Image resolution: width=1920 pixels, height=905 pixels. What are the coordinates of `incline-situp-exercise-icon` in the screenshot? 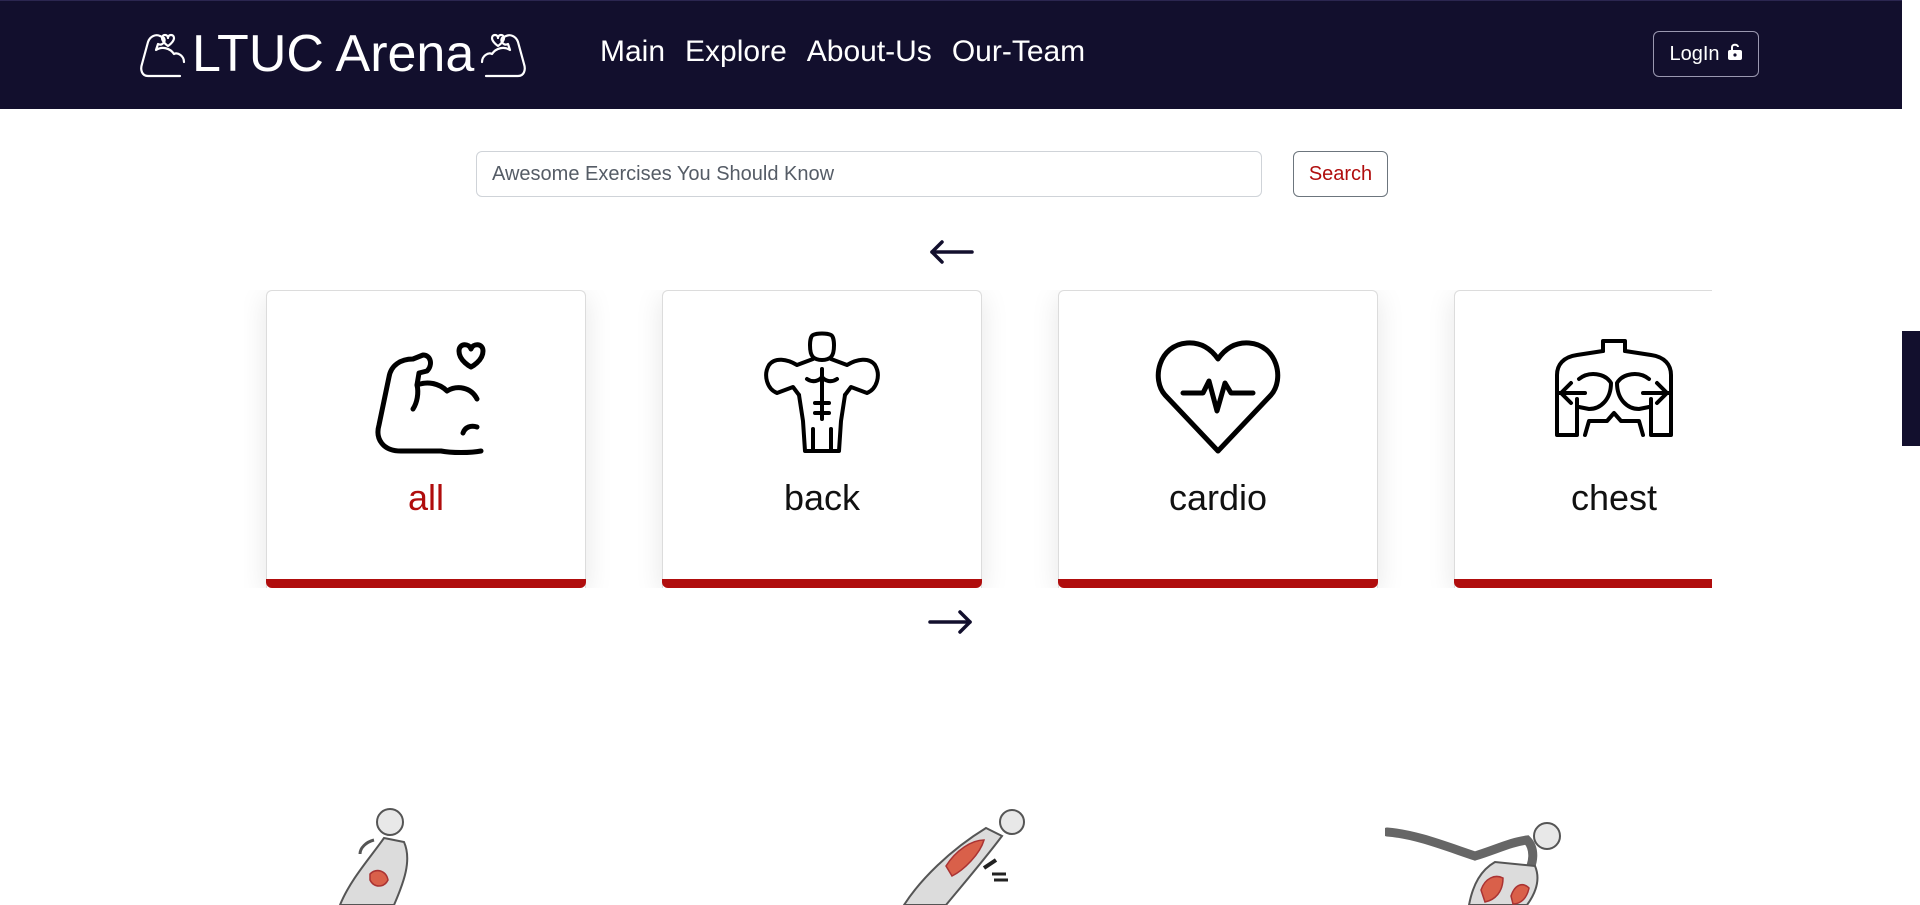 It's located at (960, 837).